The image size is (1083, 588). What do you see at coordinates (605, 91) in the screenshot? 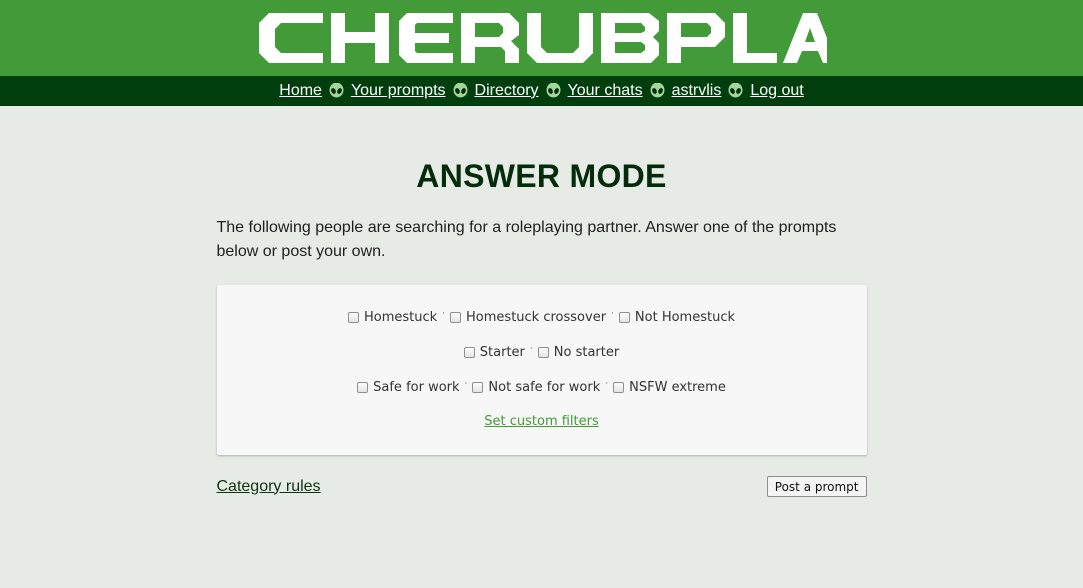
I see `nav-your-chats: Your chats` at bounding box center [605, 91].